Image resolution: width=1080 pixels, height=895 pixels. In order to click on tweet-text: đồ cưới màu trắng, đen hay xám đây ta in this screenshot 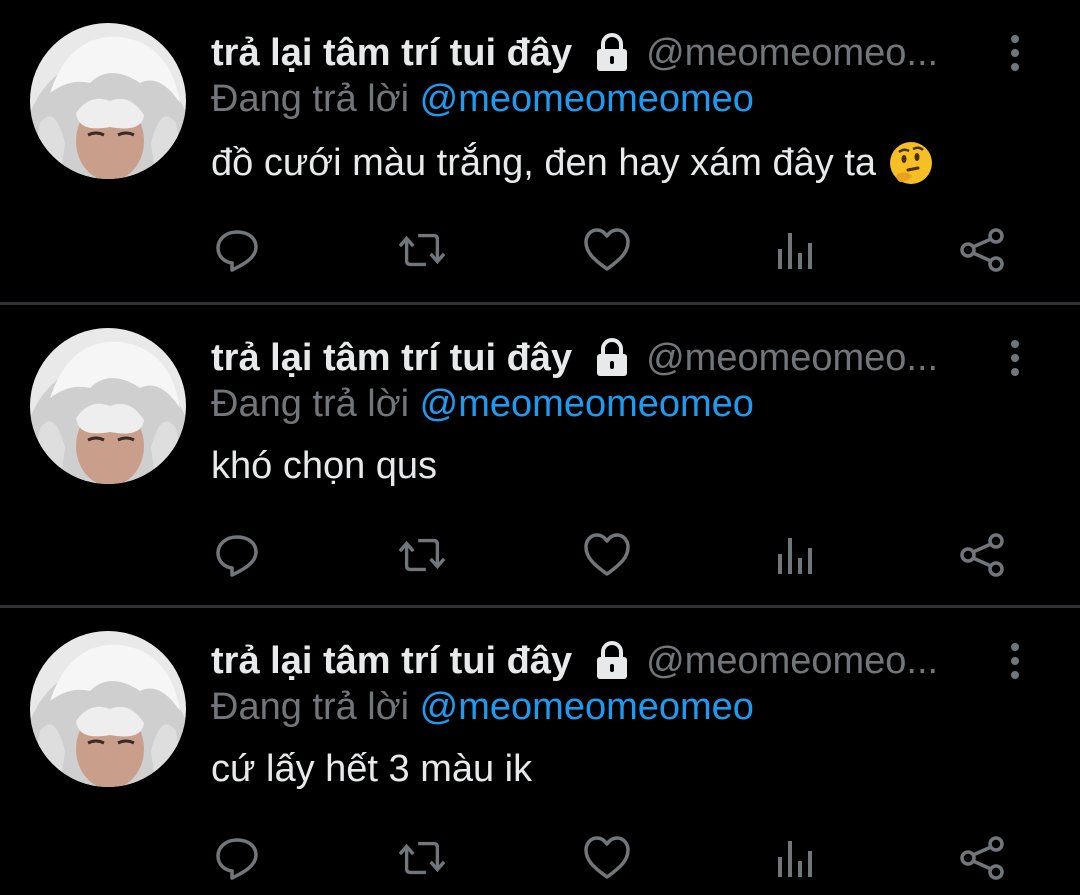, I will do `click(572, 163)`.